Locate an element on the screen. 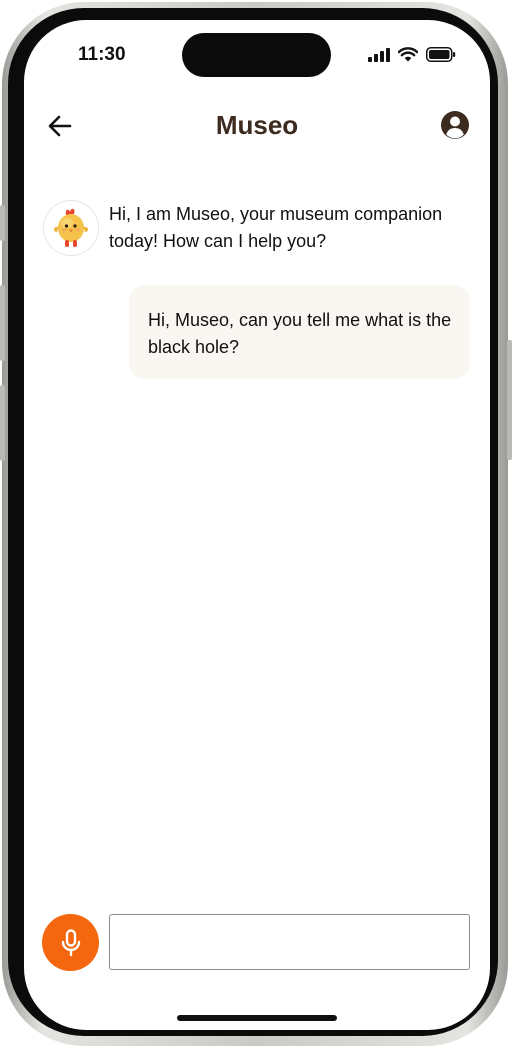  microphone-button is located at coordinates (70, 942).